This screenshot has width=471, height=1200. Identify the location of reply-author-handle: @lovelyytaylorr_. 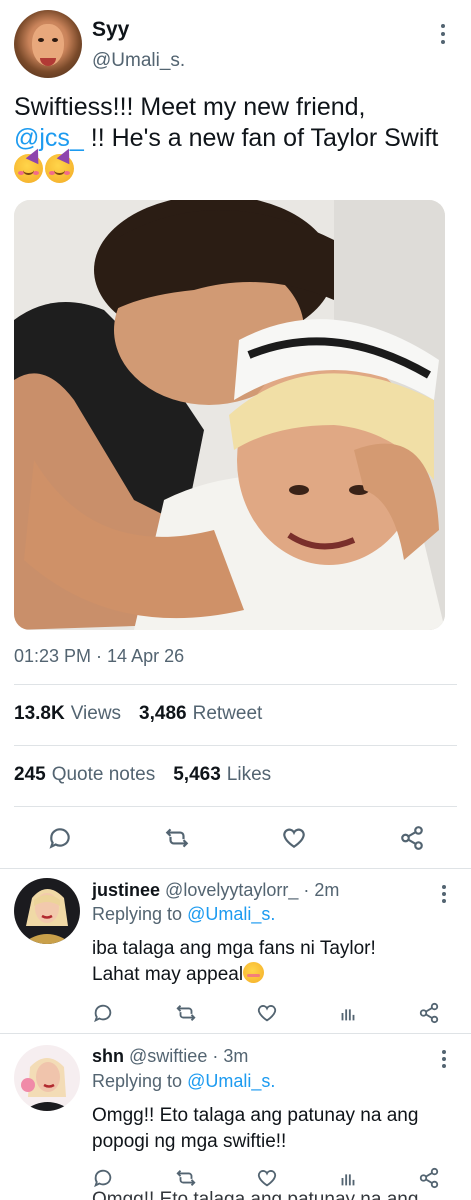
(231, 890).